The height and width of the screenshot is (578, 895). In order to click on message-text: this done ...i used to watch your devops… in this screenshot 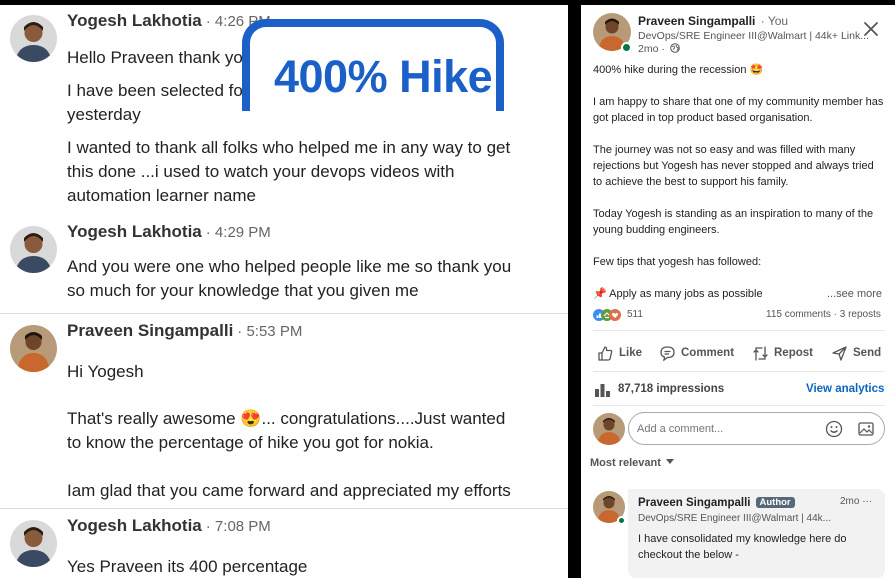, I will do `click(261, 171)`.